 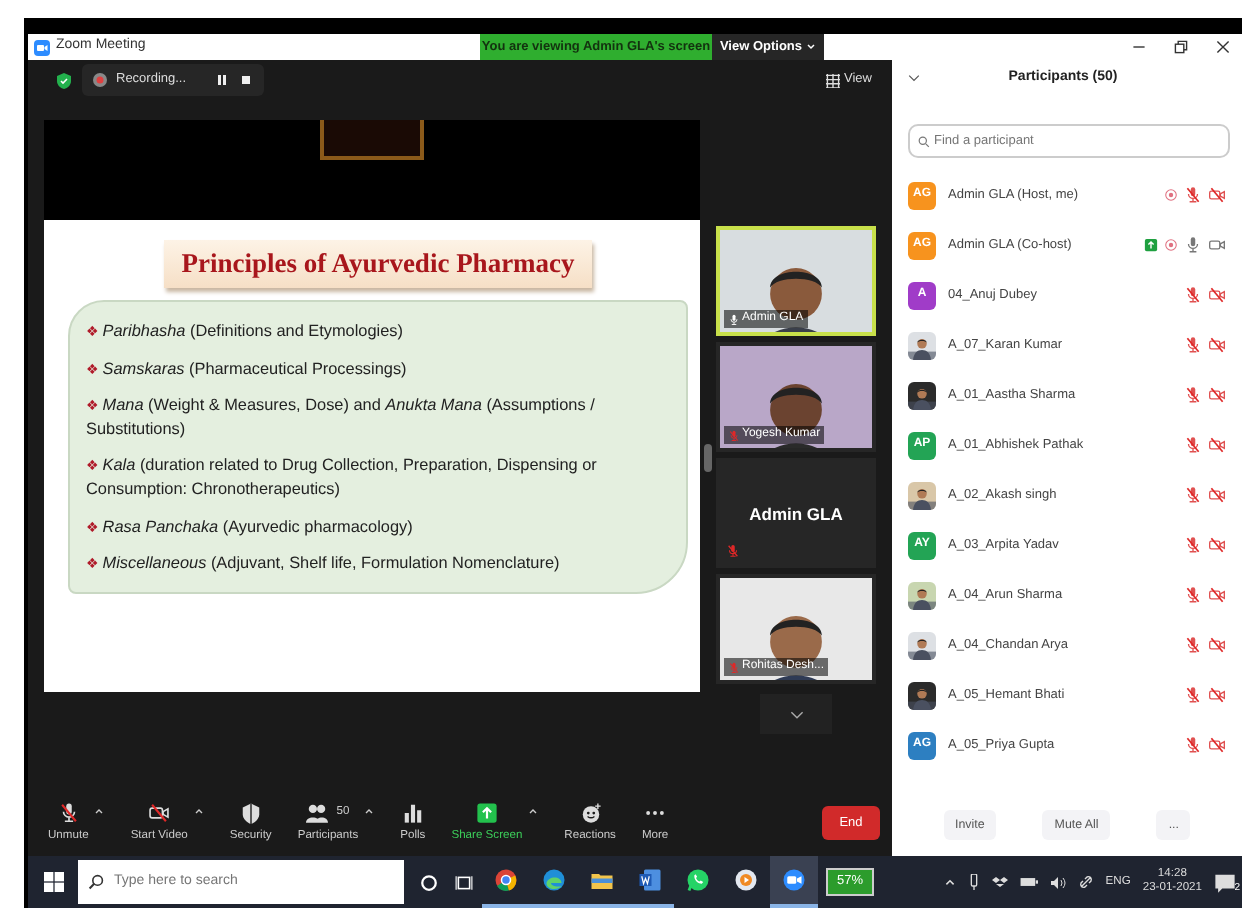 What do you see at coordinates (698, 880) in the screenshot?
I see `chat-bubble-icon` at bounding box center [698, 880].